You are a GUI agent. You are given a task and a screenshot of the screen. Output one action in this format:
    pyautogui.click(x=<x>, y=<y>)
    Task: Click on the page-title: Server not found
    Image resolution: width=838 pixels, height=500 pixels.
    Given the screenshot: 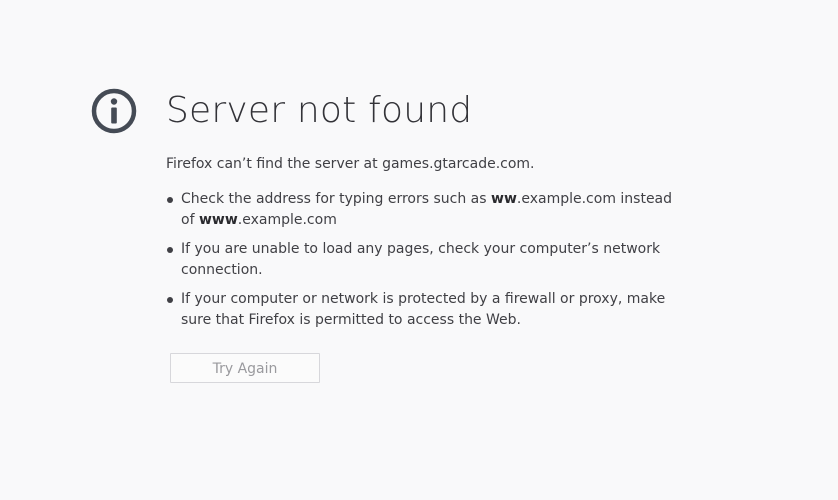 What is the action you would take?
    pyautogui.click(x=319, y=110)
    